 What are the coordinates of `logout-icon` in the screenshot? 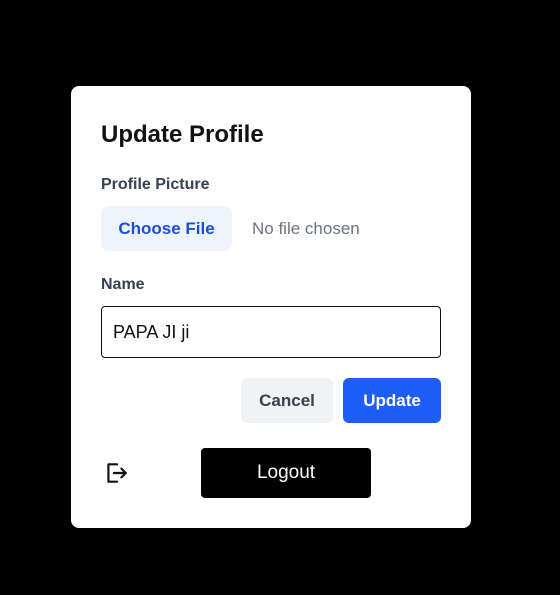 It's located at (116, 473).